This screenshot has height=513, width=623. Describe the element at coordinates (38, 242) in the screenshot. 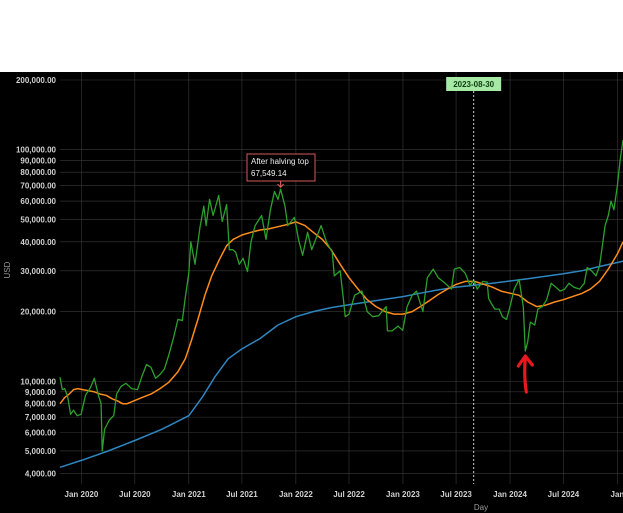

I see `y-tick-label: 40,000.00` at that location.